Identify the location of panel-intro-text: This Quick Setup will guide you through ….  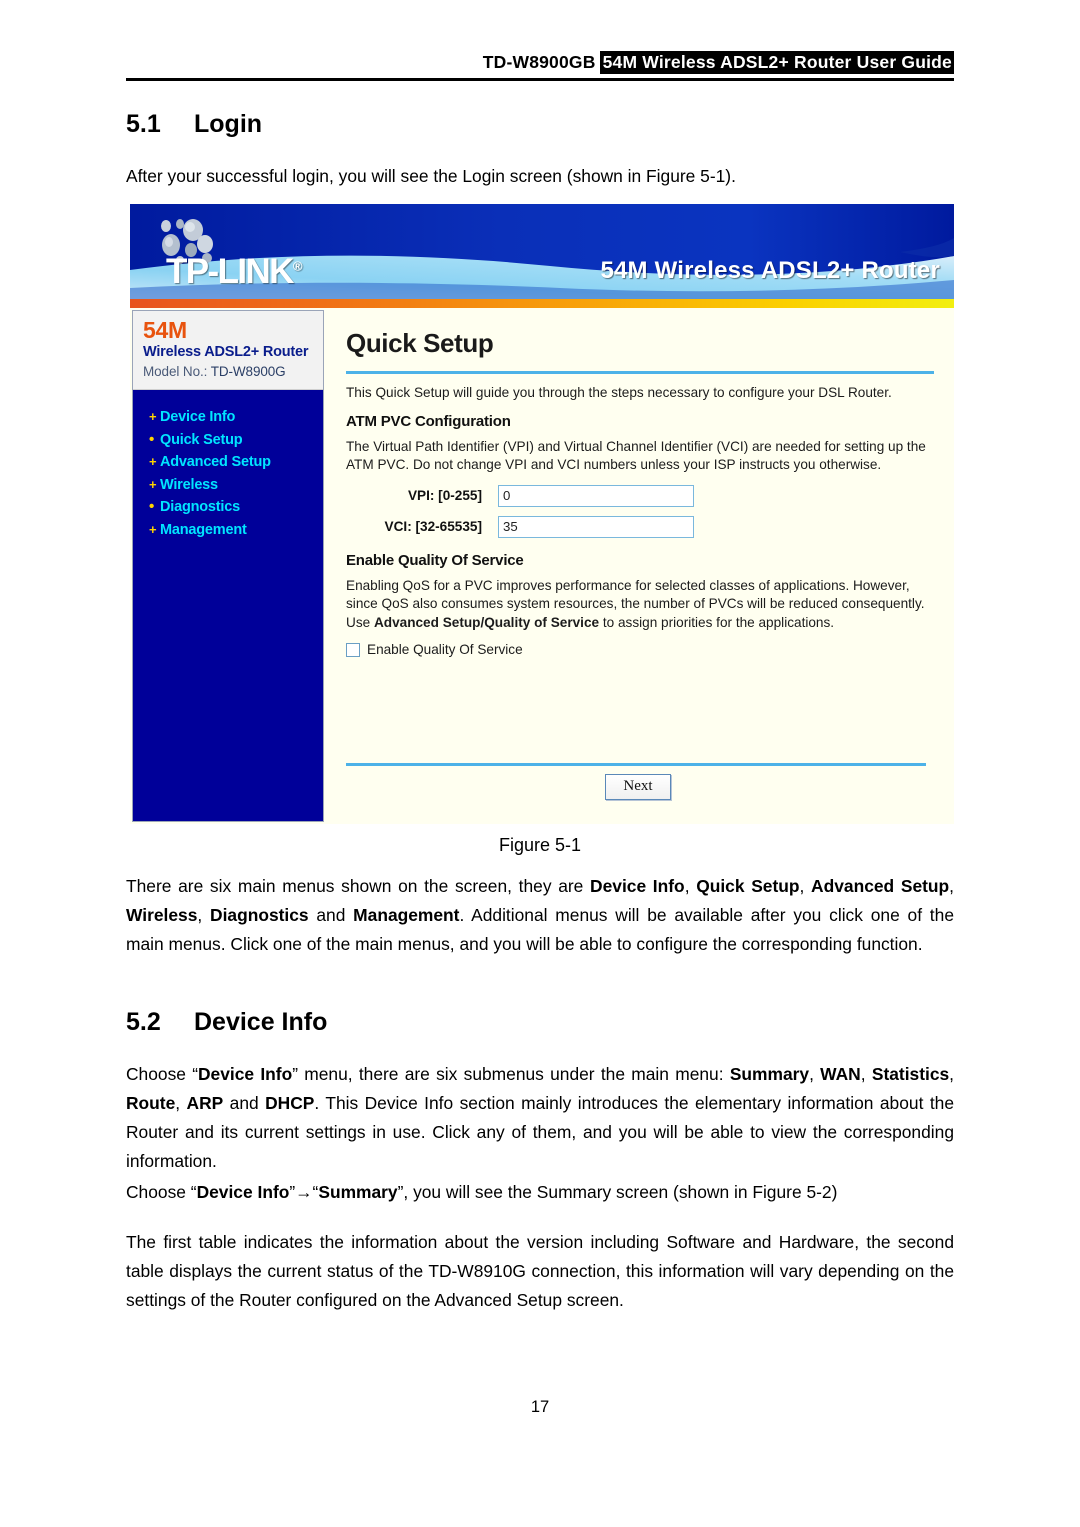
(619, 392).